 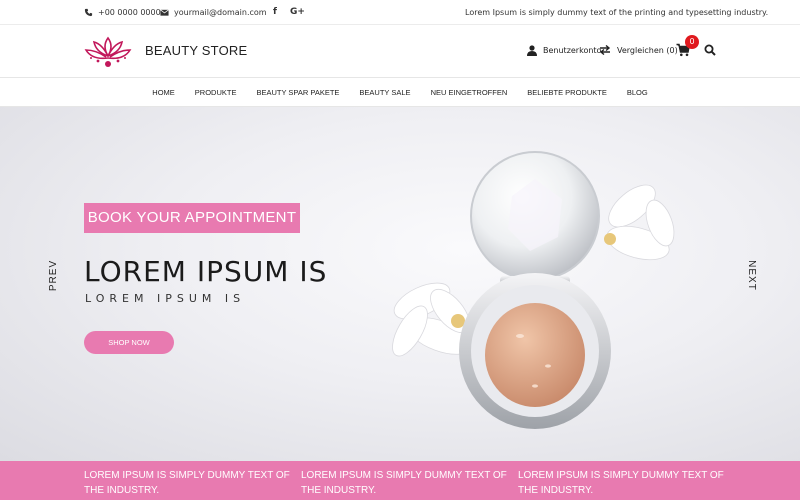 What do you see at coordinates (216, 92) in the screenshot?
I see `nav-item-produkte: PRODUKTE` at bounding box center [216, 92].